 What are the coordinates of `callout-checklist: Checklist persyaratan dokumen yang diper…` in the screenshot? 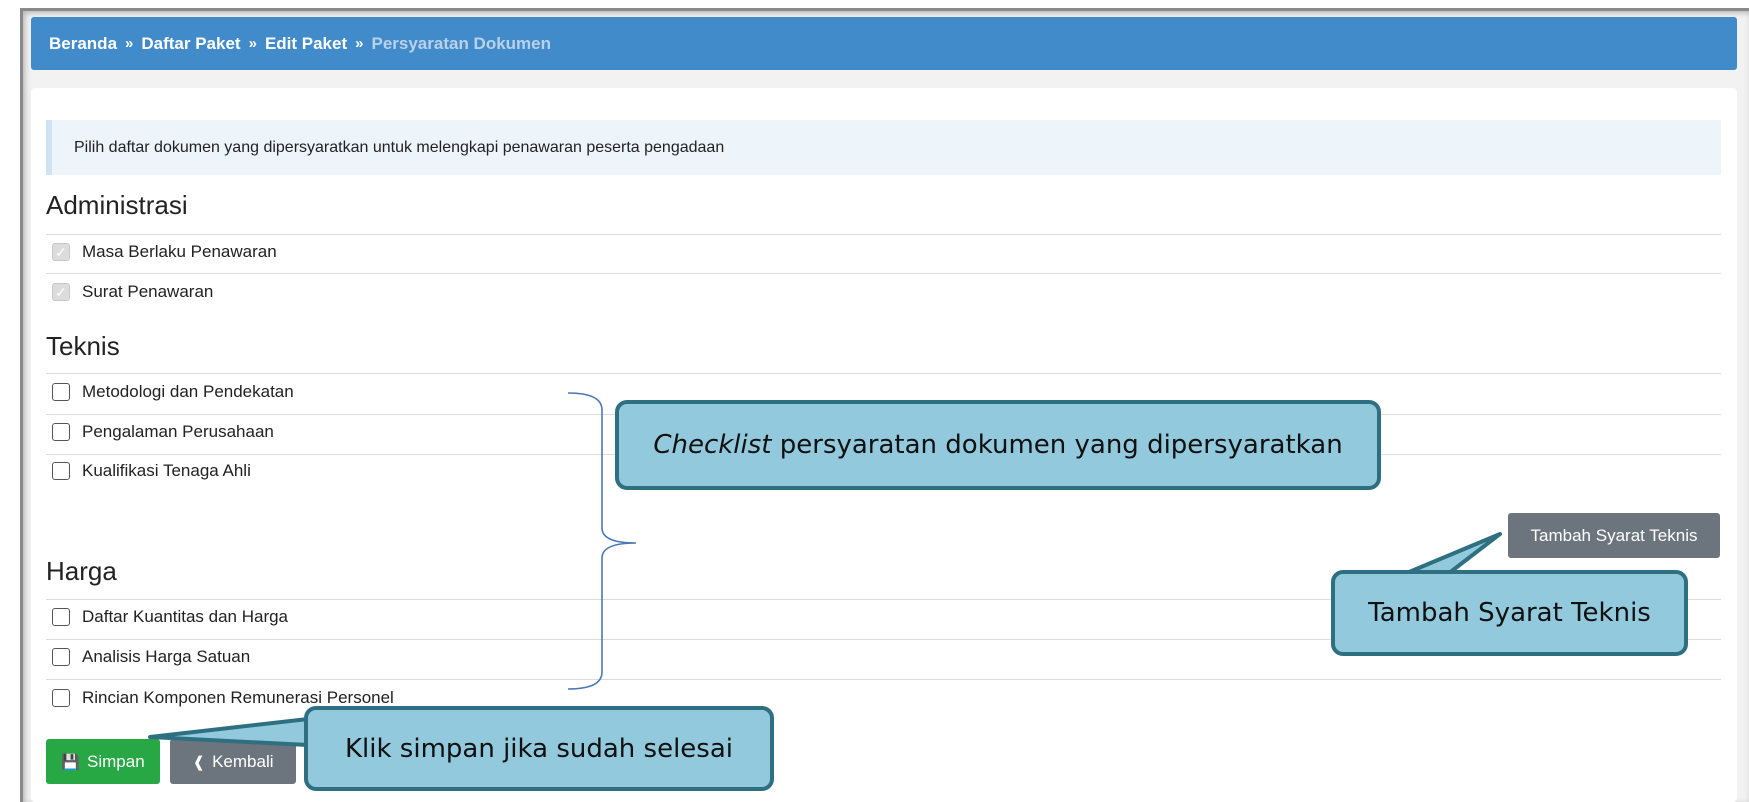 It's located at (998, 445).